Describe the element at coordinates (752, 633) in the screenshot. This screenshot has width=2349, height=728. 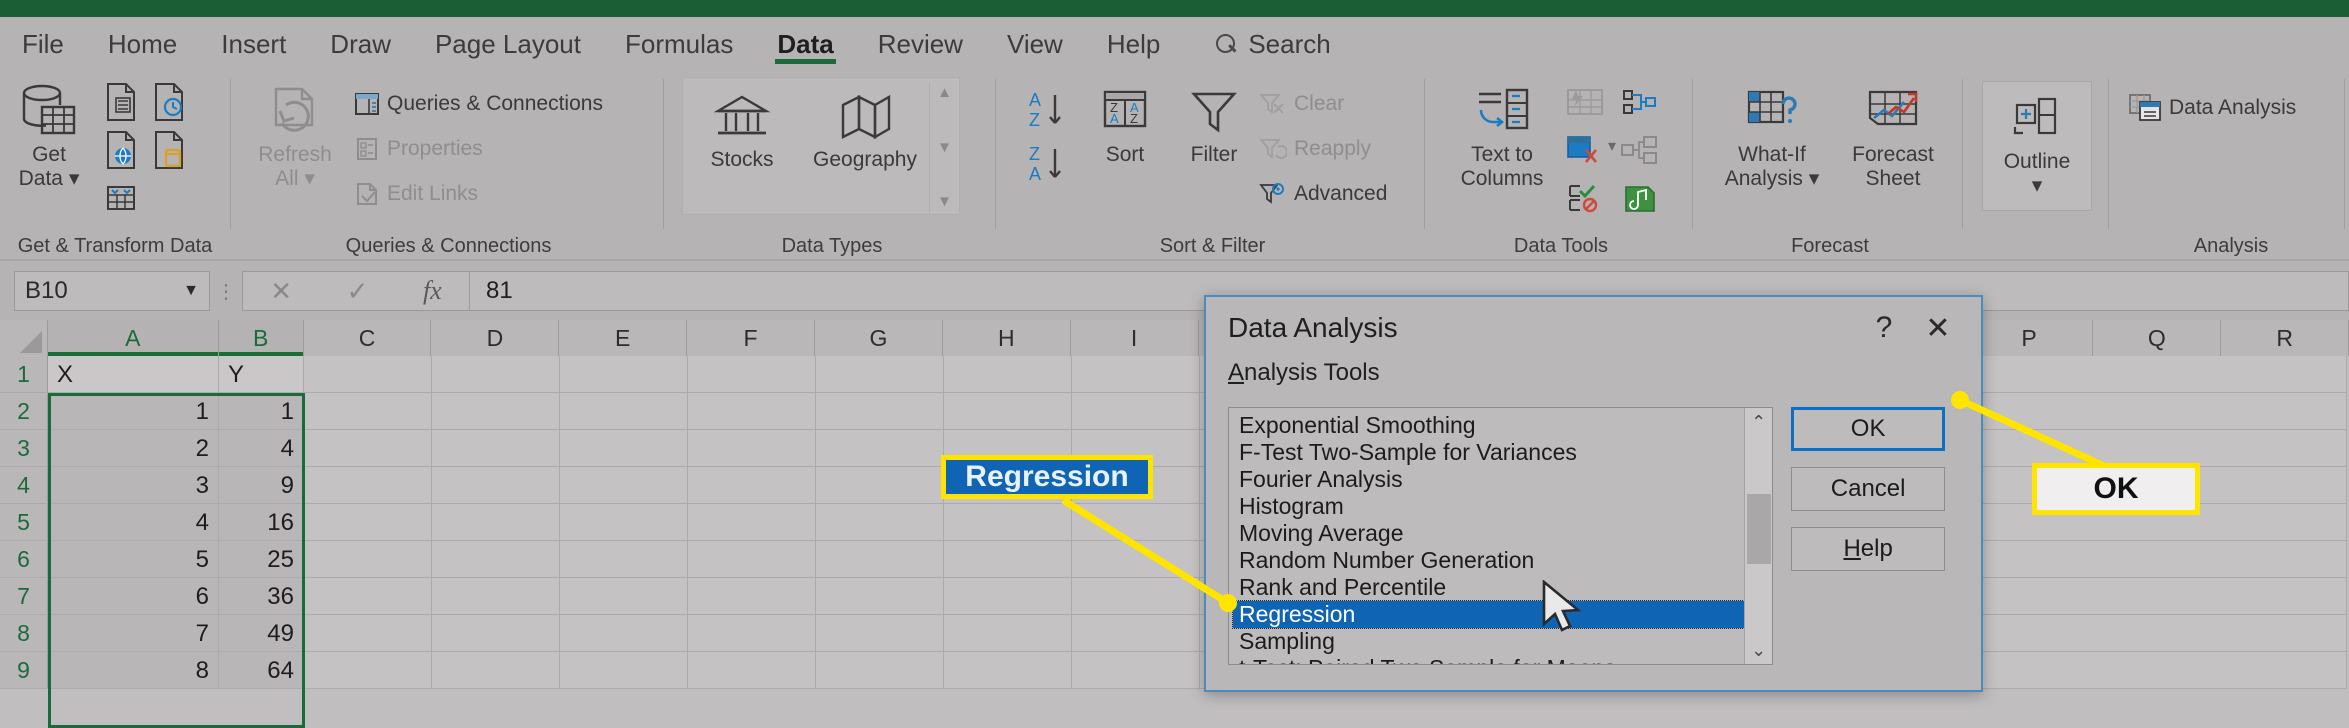
I see `cell-f8` at that location.